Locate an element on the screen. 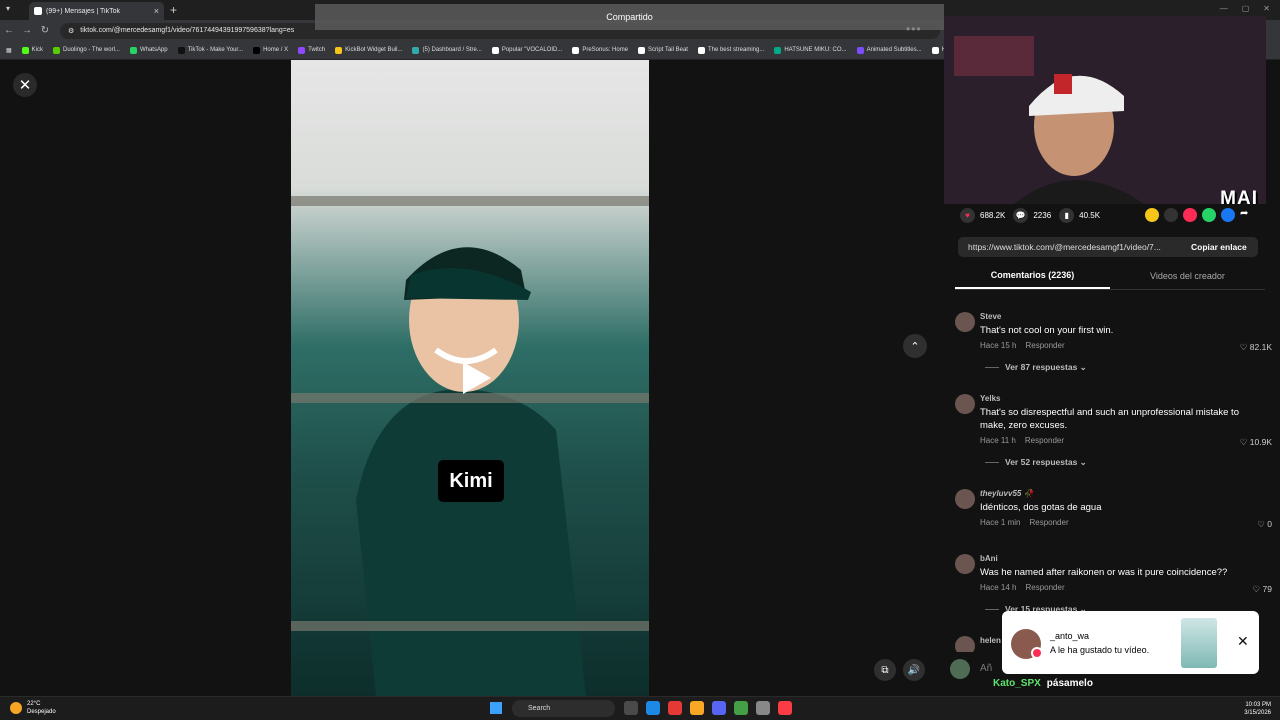  comment-icon: 💬 is located at coordinates (1021, 215).